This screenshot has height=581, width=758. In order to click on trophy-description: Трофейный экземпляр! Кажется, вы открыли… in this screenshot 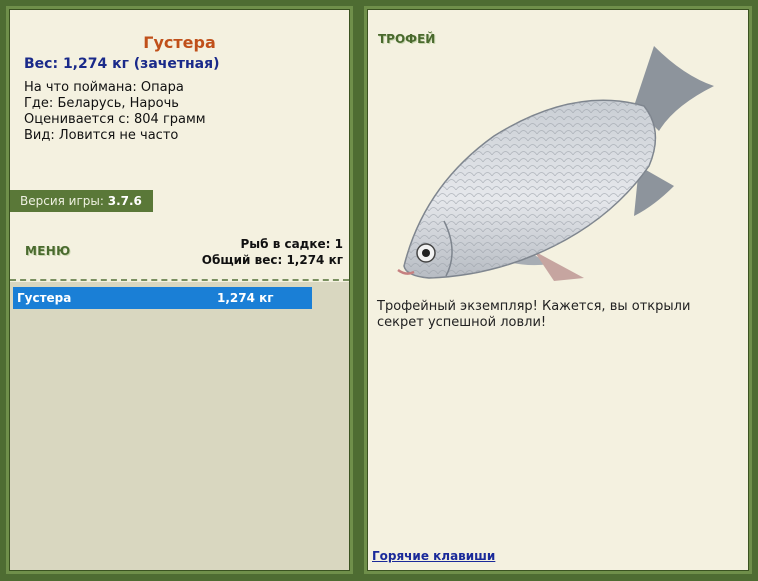, I will do `click(534, 314)`.